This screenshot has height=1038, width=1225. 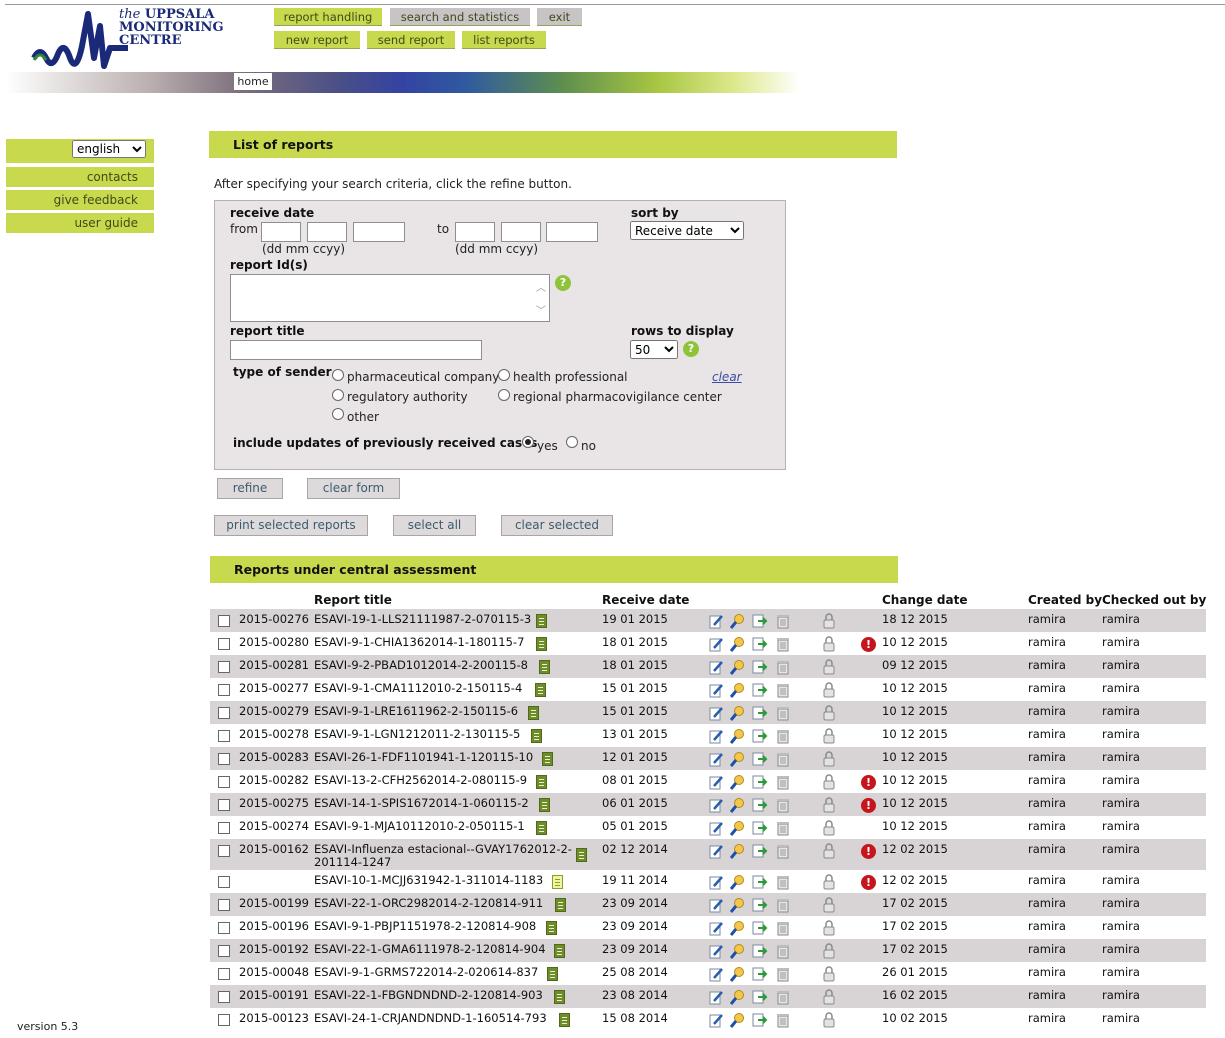 I want to click on col-checked-out-by: Checked out by, so click(x=1154, y=600).